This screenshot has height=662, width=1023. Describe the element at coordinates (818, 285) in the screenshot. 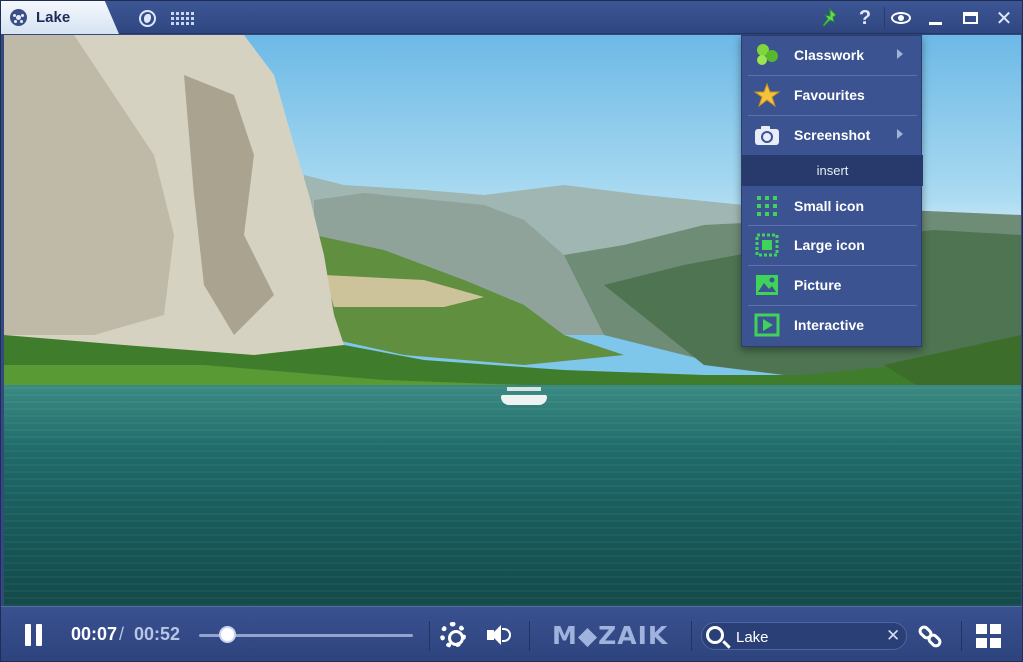

I see `menu-label: Picture` at that location.